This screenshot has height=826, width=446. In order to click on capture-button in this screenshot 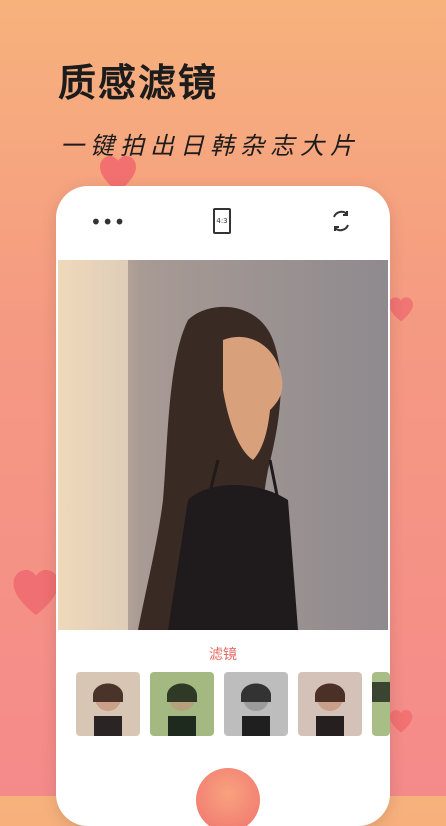, I will do `click(228, 797)`.